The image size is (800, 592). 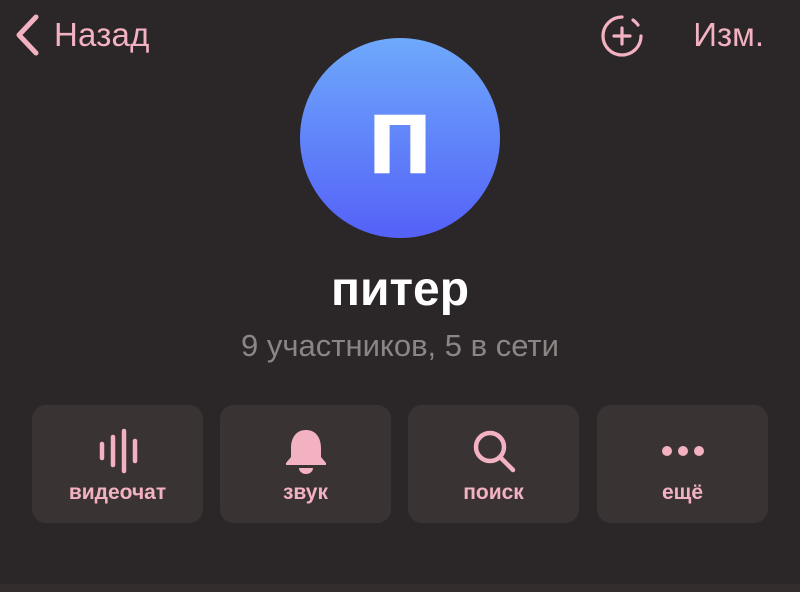 What do you see at coordinates (728, 35) in the screenshot?
I see `edit-button: Изм.` at bounding box center [728, 35].